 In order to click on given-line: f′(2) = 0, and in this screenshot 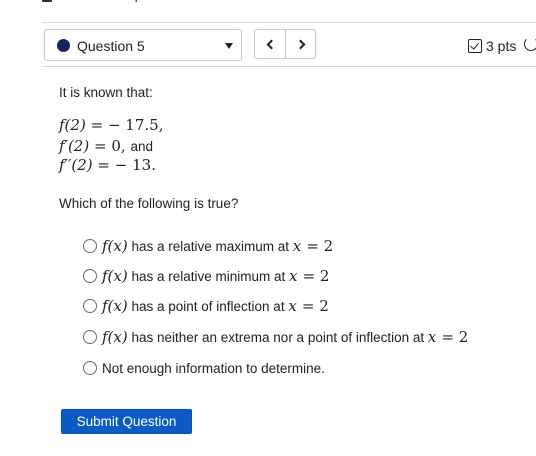, I will do `click(106, 146)`.